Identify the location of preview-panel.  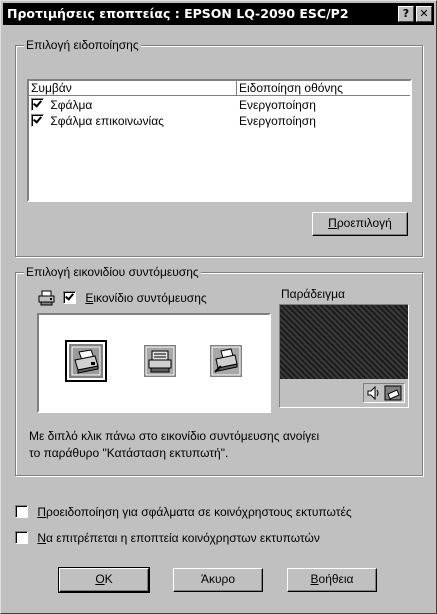
(344, 356).